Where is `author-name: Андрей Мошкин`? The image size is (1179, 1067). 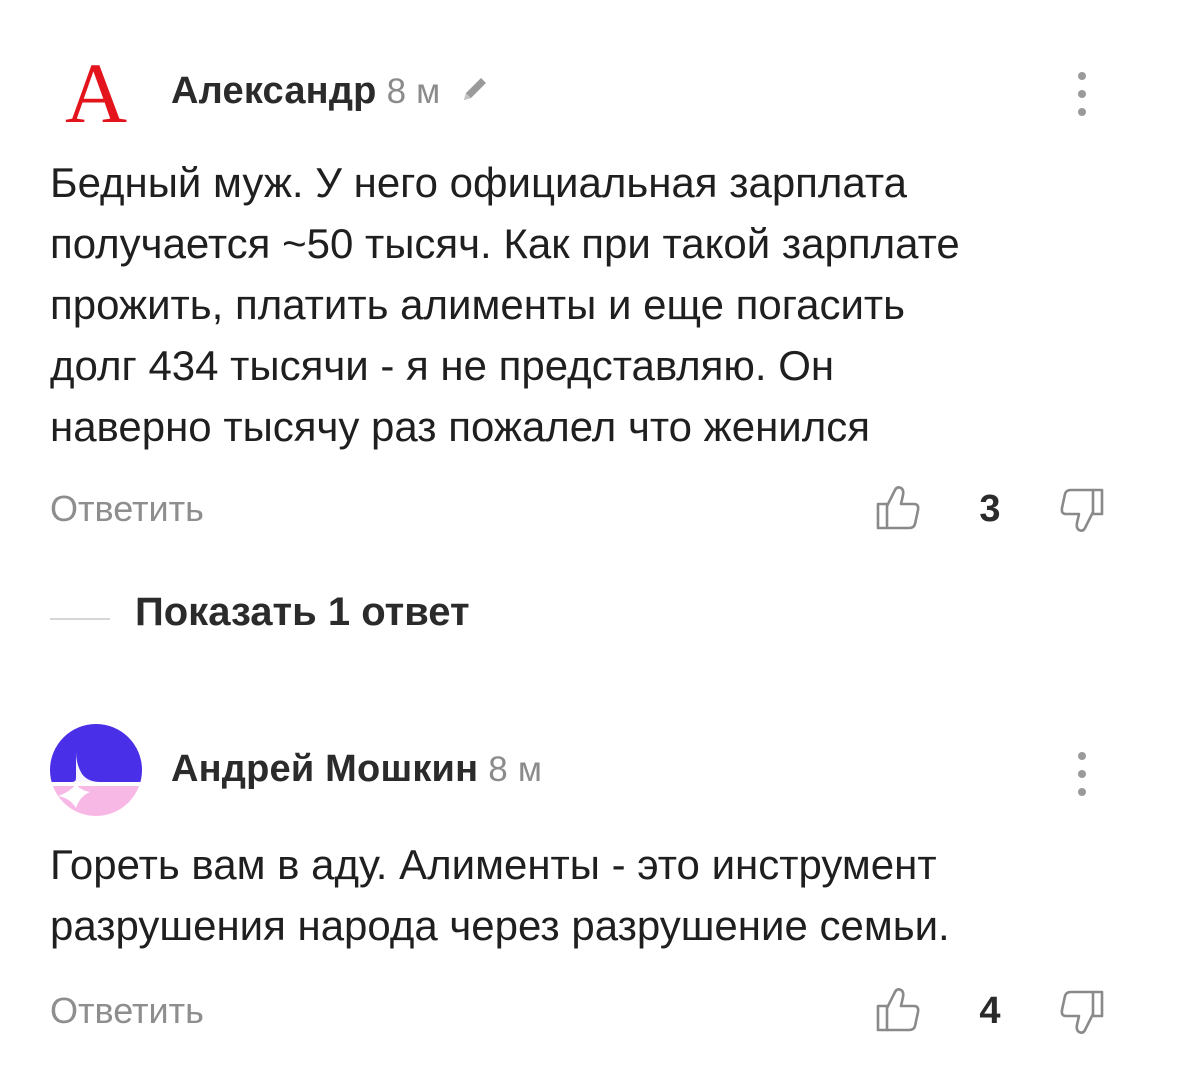
author-name: Андрей Мошкин is located at coordinates (324, 769).